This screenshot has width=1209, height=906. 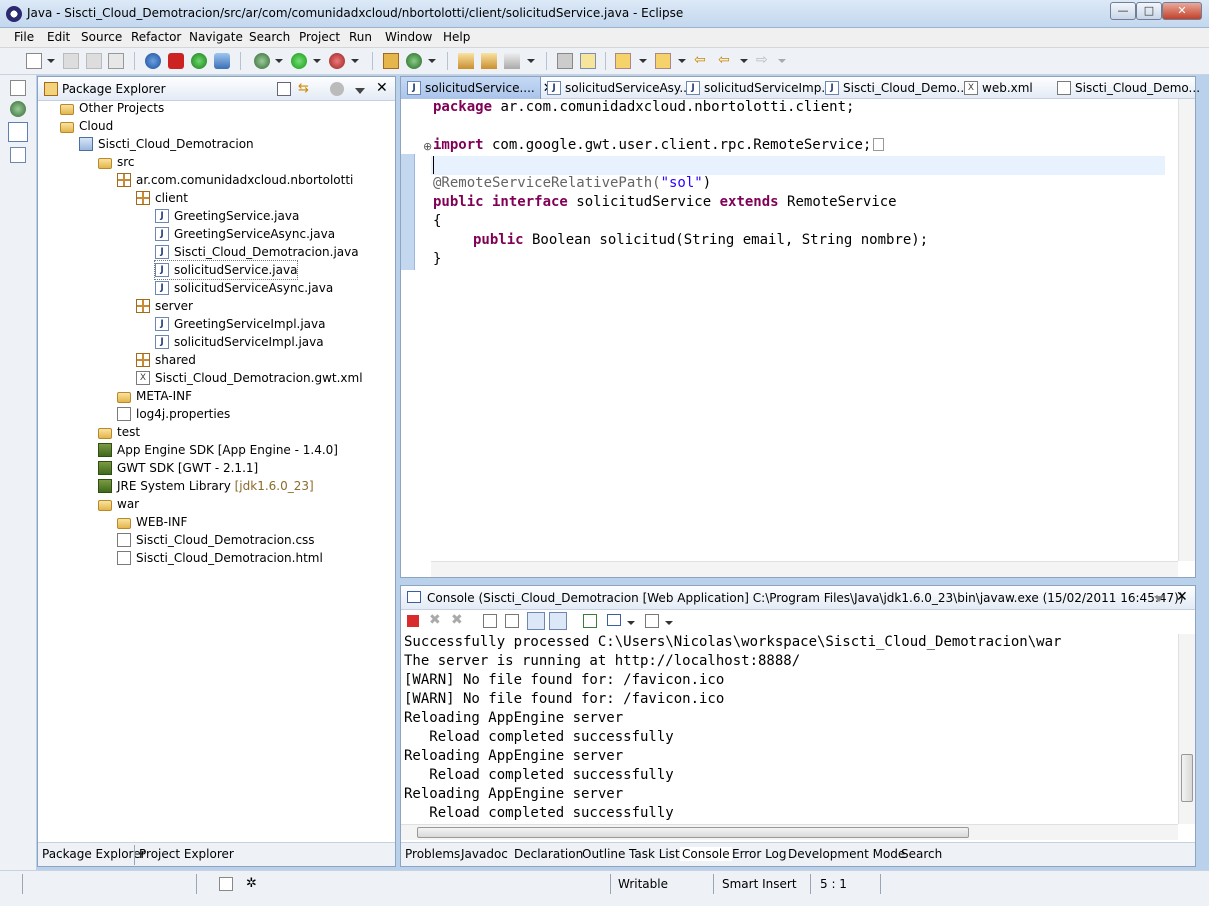 What do you see at coordinates (789, 832) in the screenshot?
I see `console-horizontal-scrollbar` at bounding box center [789, 832].